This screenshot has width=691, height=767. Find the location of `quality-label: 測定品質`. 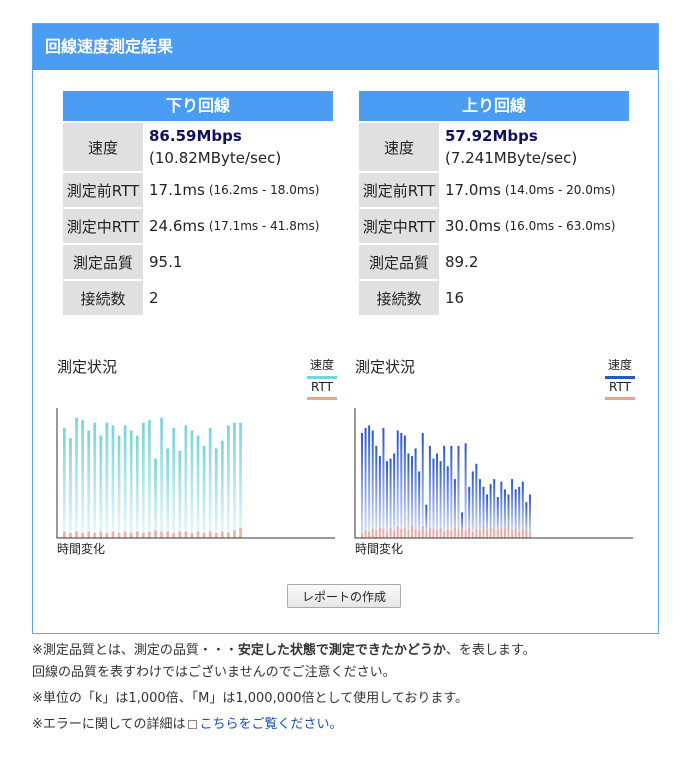

quality-label: 測定品質 is located at coordinates (399, 262).